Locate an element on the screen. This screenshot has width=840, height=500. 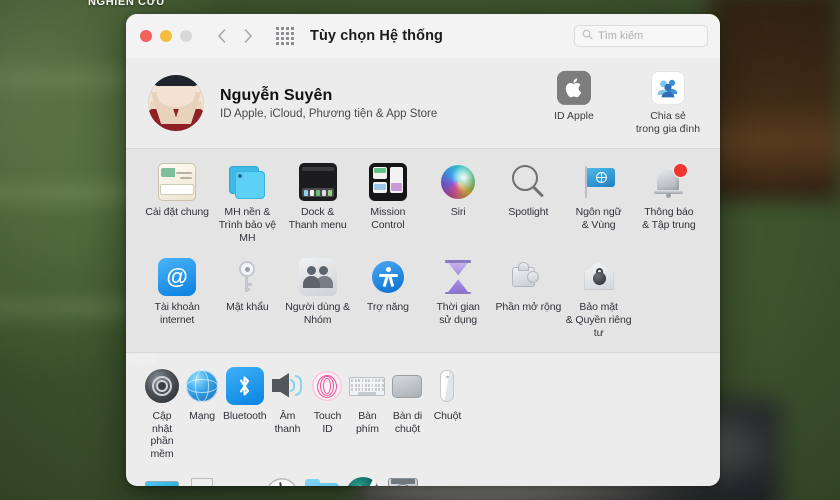
family-sharing-shortcut: Chia sẻ trong gia đình is located at coordinates (668, 102).